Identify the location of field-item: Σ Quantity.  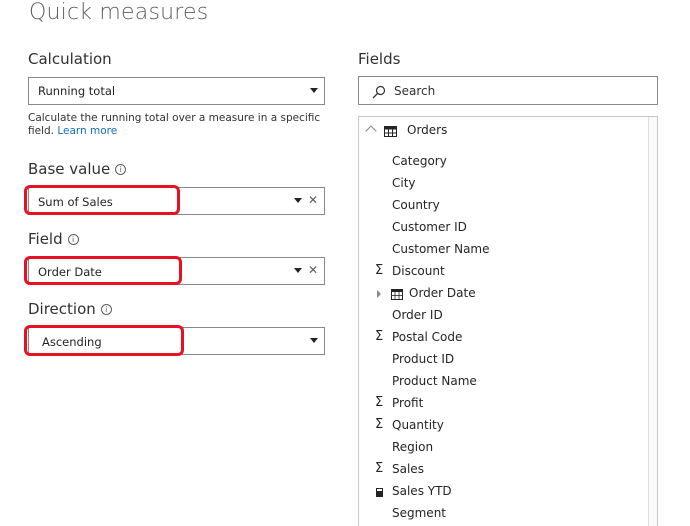
(501, 426).